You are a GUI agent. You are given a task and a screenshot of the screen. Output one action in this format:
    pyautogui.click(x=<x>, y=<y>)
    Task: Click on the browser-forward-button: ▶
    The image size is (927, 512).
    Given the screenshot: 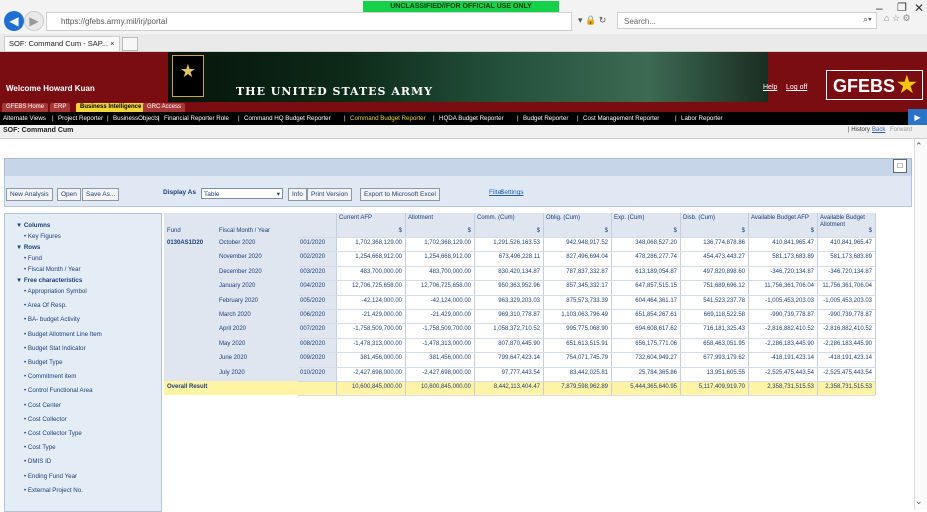 What is the action you would take?
    pyautogui.click(x=34, y=21)
    